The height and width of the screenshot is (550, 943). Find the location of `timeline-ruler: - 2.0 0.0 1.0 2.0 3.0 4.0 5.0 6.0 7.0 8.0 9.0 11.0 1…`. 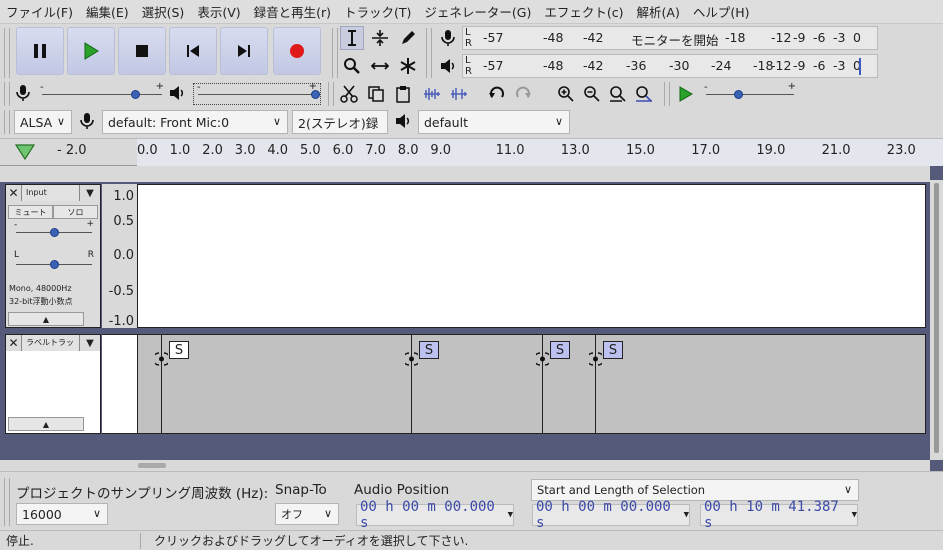

timeline-ruler: - 2.0 0.0 1.0 2.0 3.0 4.0 5.0 6.0 7.0 8.0 9.0 11.0 1… is located at coordinates (471, 152).